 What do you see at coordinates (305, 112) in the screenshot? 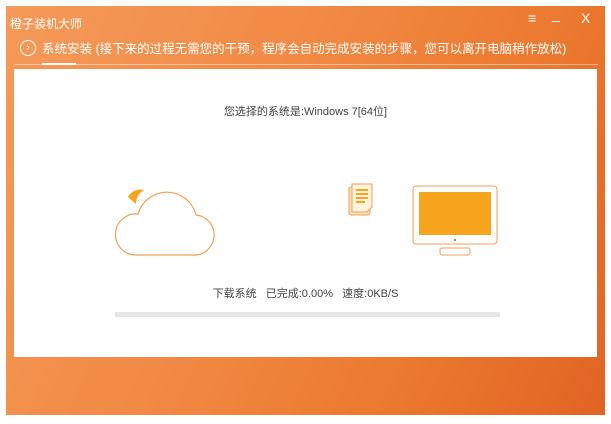
I see `selected-system-text: 您选择的系统是:Windows 7[64位]` at bounding box center [305, 112].